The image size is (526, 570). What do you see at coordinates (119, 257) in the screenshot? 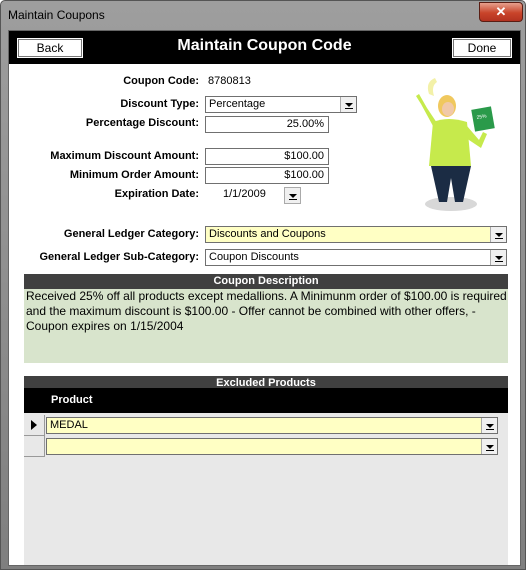
I see `gl-subcategory-label: General Ledger Sub-Category:` at bounding box center [119, 257].